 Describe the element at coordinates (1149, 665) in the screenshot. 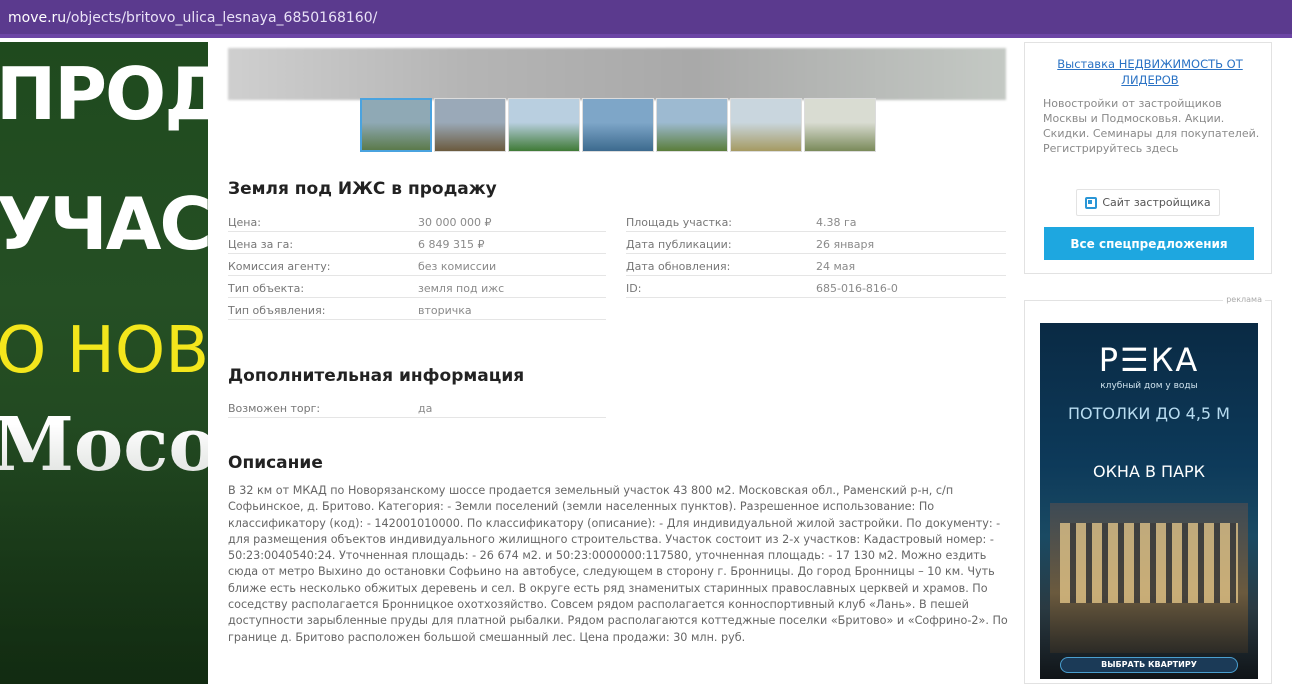

I see `ad-cta-button: ВЫБРАТЬ КВАРТИРУ` at that location.